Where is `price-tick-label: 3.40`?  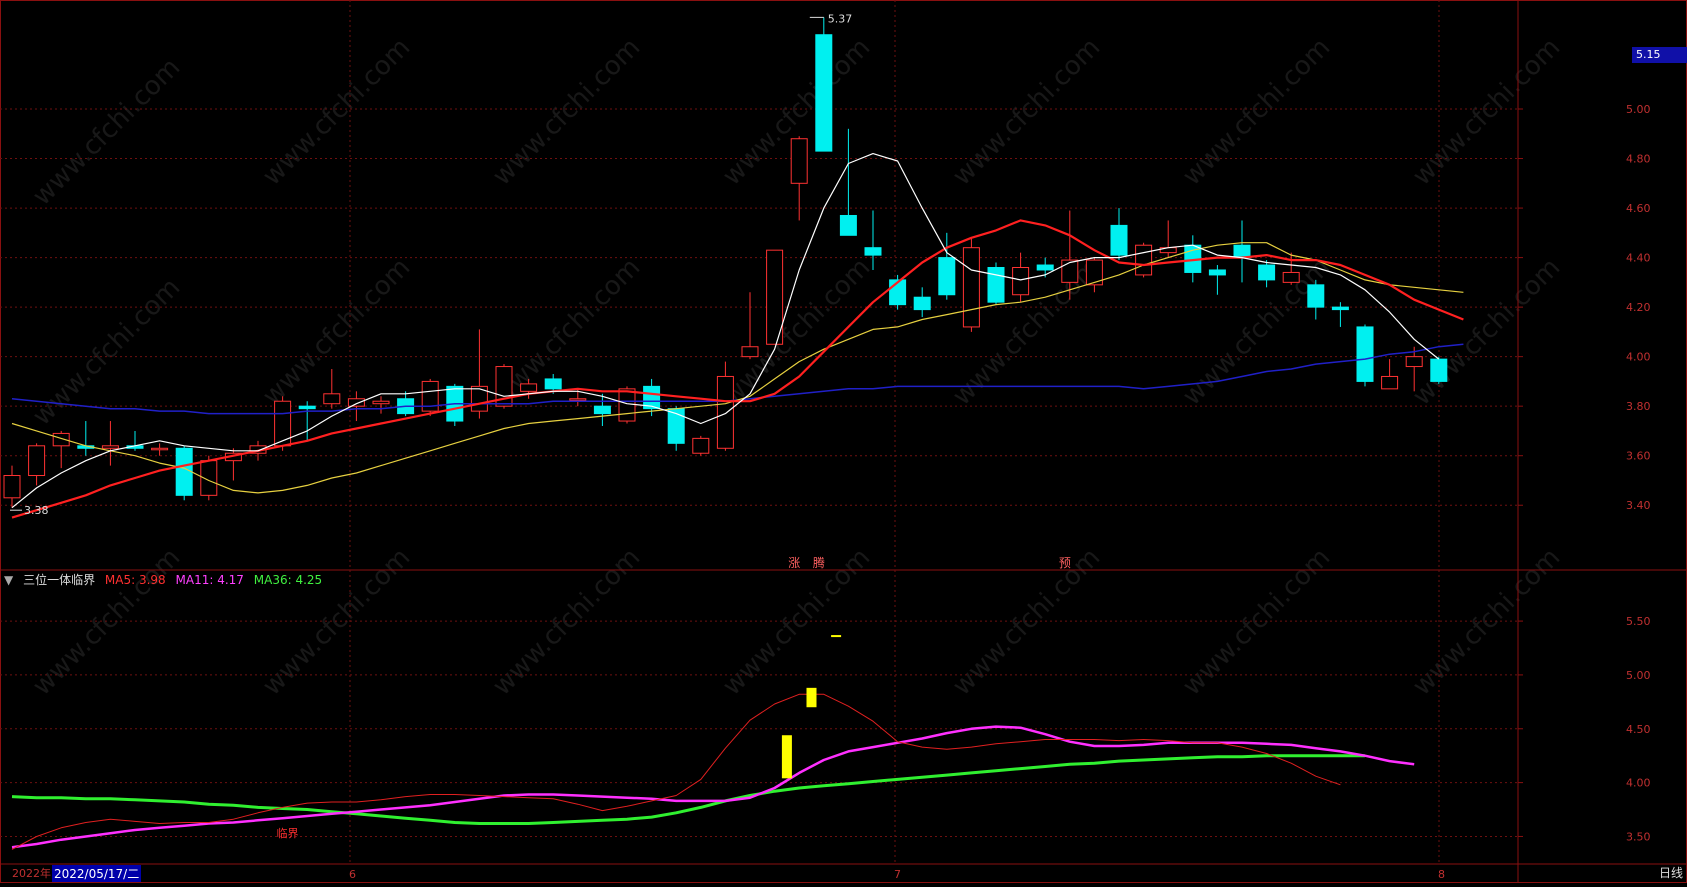
price-tick-label: 3.40 is located at coordinates (1638, 505).